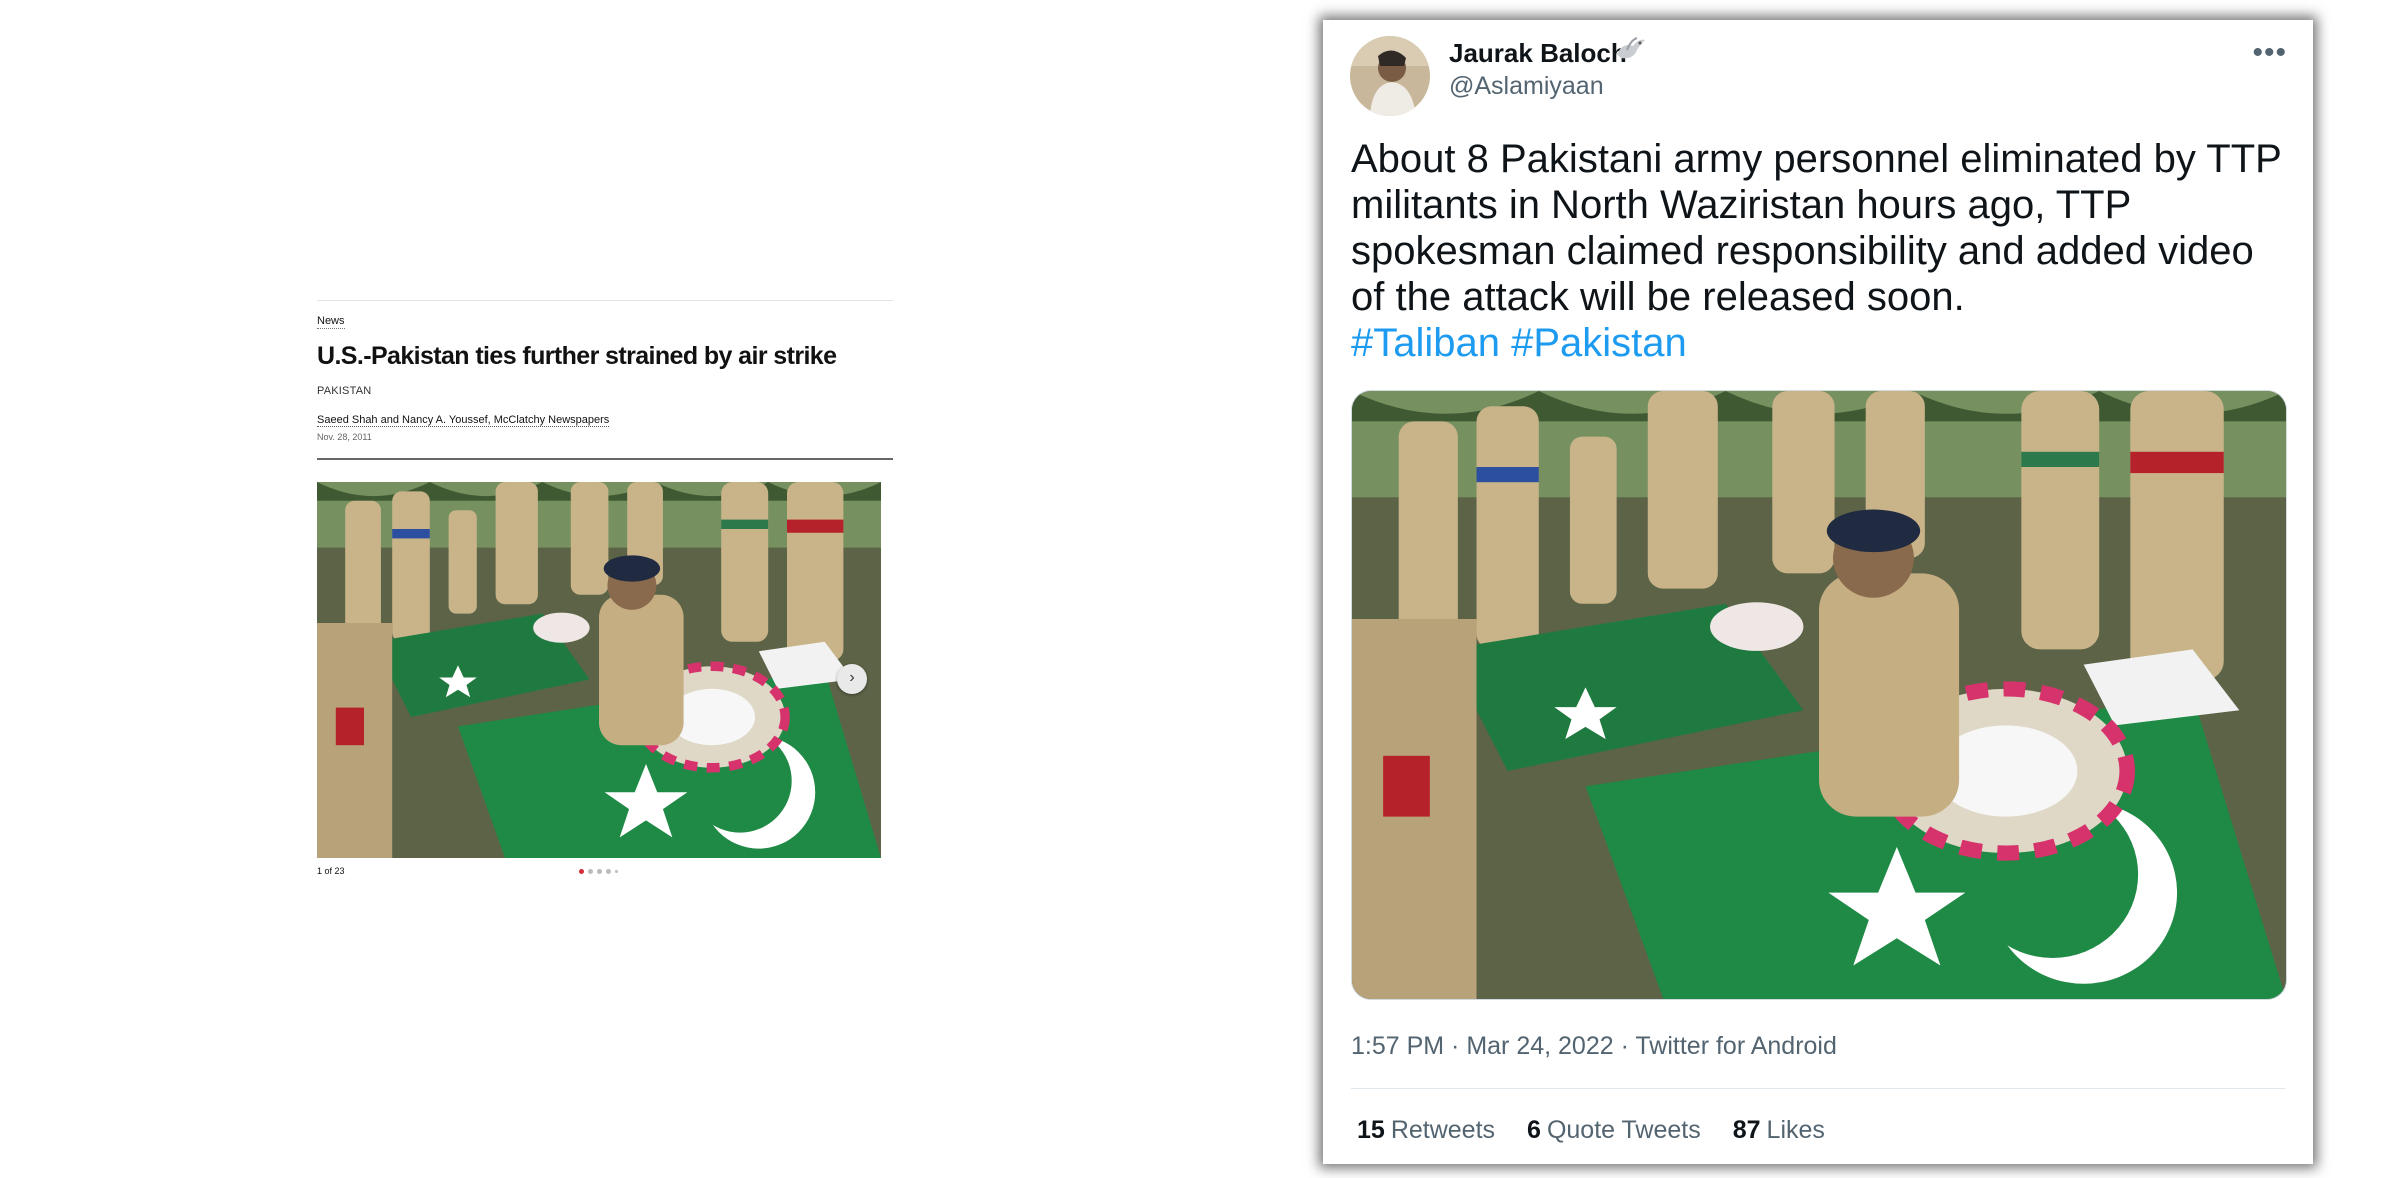  I want to click on hashtag-links: #Taliban #Pakistan, so click(1519, 343).